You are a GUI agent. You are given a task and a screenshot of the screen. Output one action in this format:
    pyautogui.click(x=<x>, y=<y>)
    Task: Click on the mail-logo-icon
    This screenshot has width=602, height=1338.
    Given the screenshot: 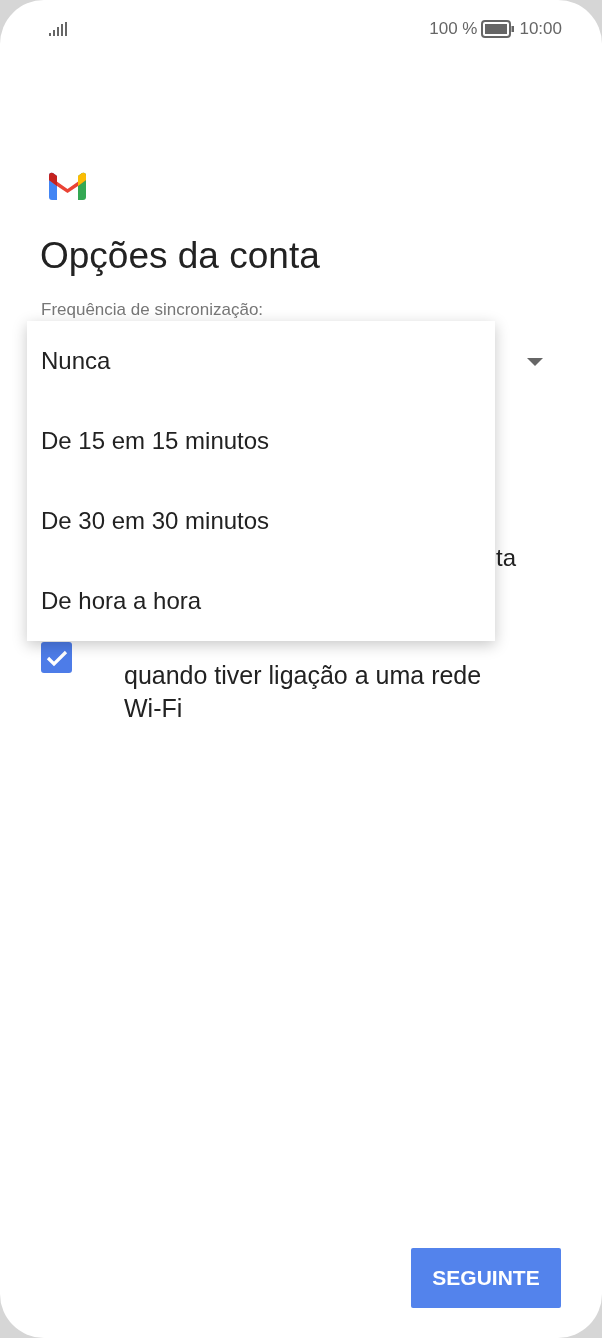 What is the action you would take?
    pyautogui.click(x=67, y=186)
    